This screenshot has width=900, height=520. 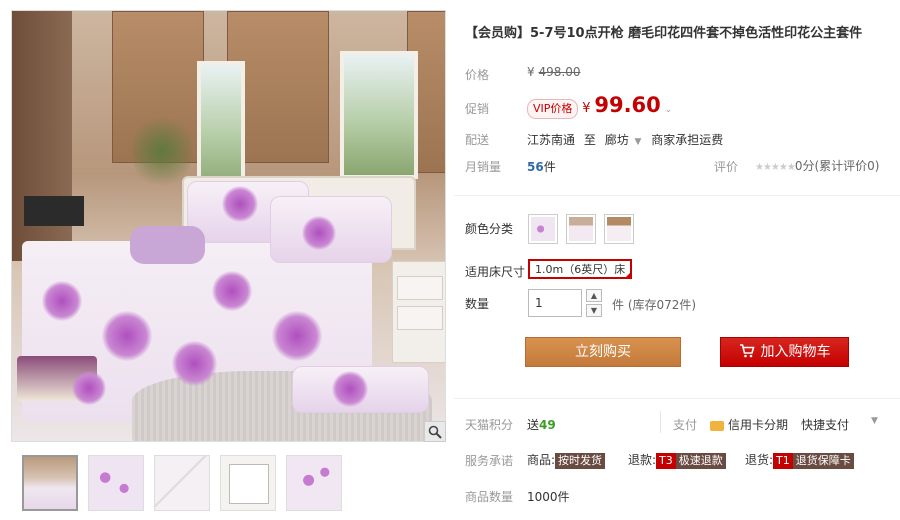 I want to click on credit-installment: 信用卡分期, so click(x=749, y=424).